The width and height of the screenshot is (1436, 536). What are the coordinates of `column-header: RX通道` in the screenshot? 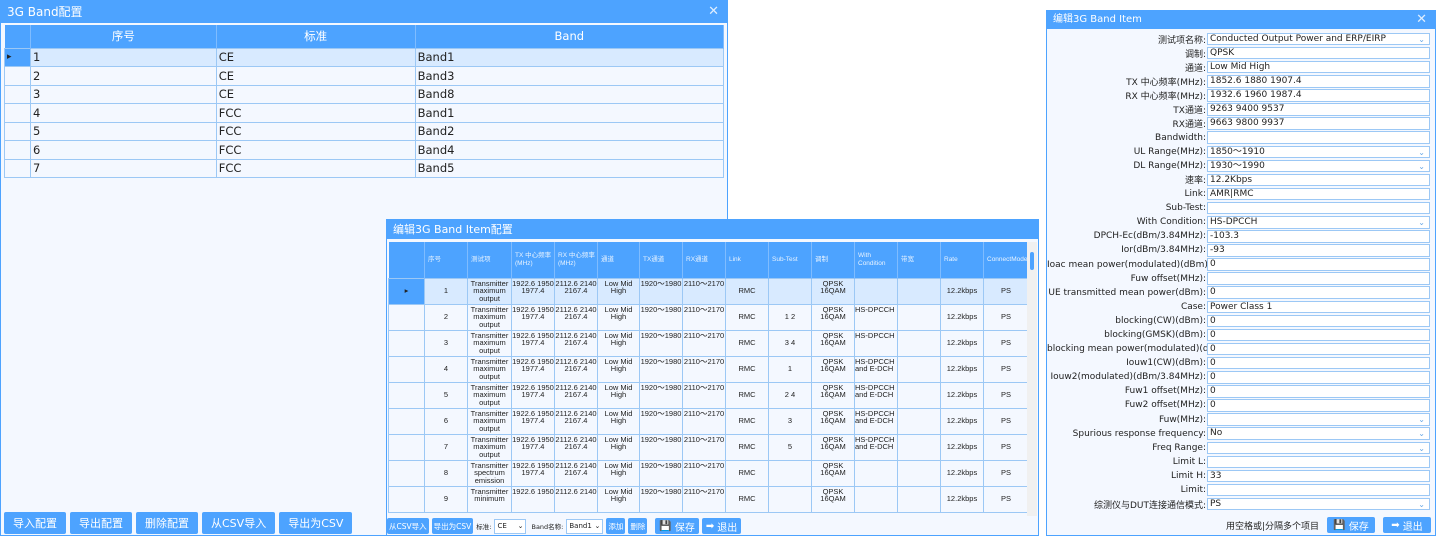 It's located at (704, 260).